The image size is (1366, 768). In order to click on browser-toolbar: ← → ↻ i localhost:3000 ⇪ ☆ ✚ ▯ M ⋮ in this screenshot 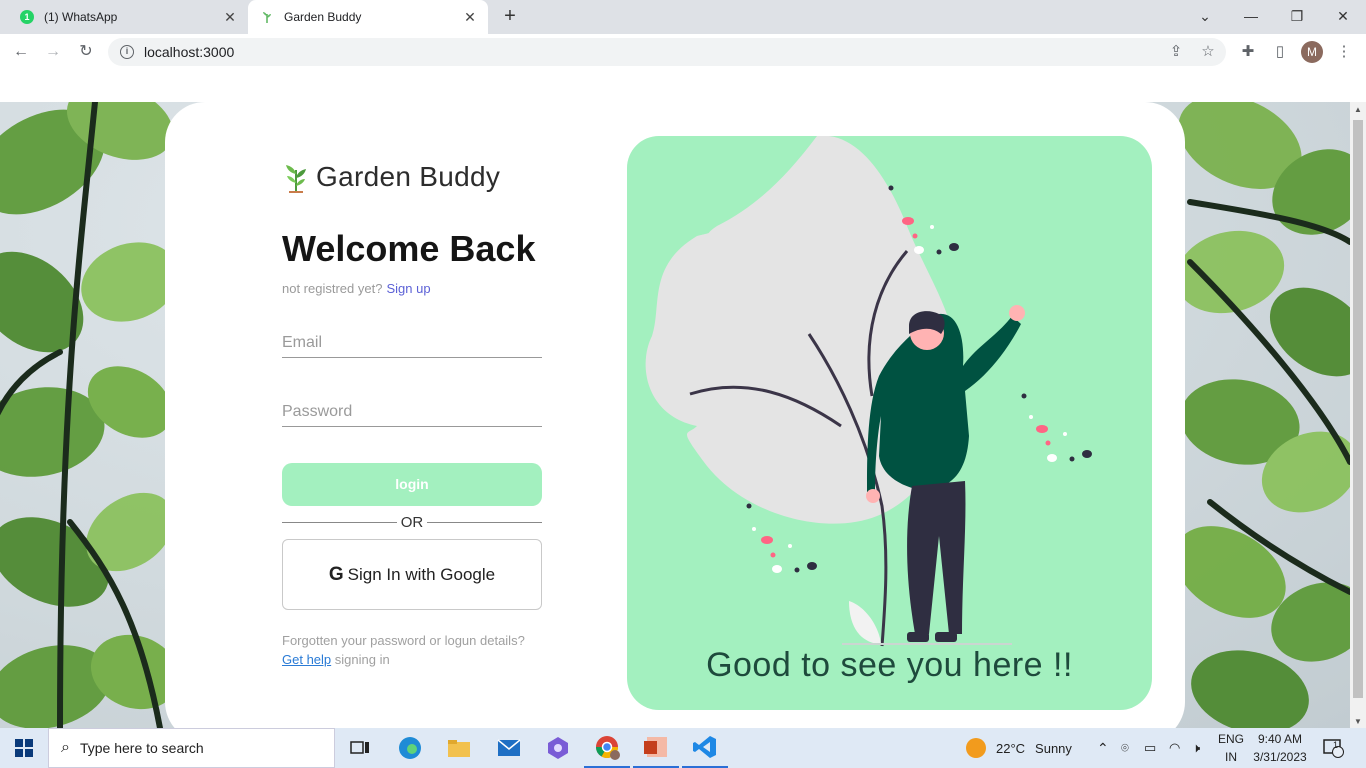, I will do `click(683, 52)`.